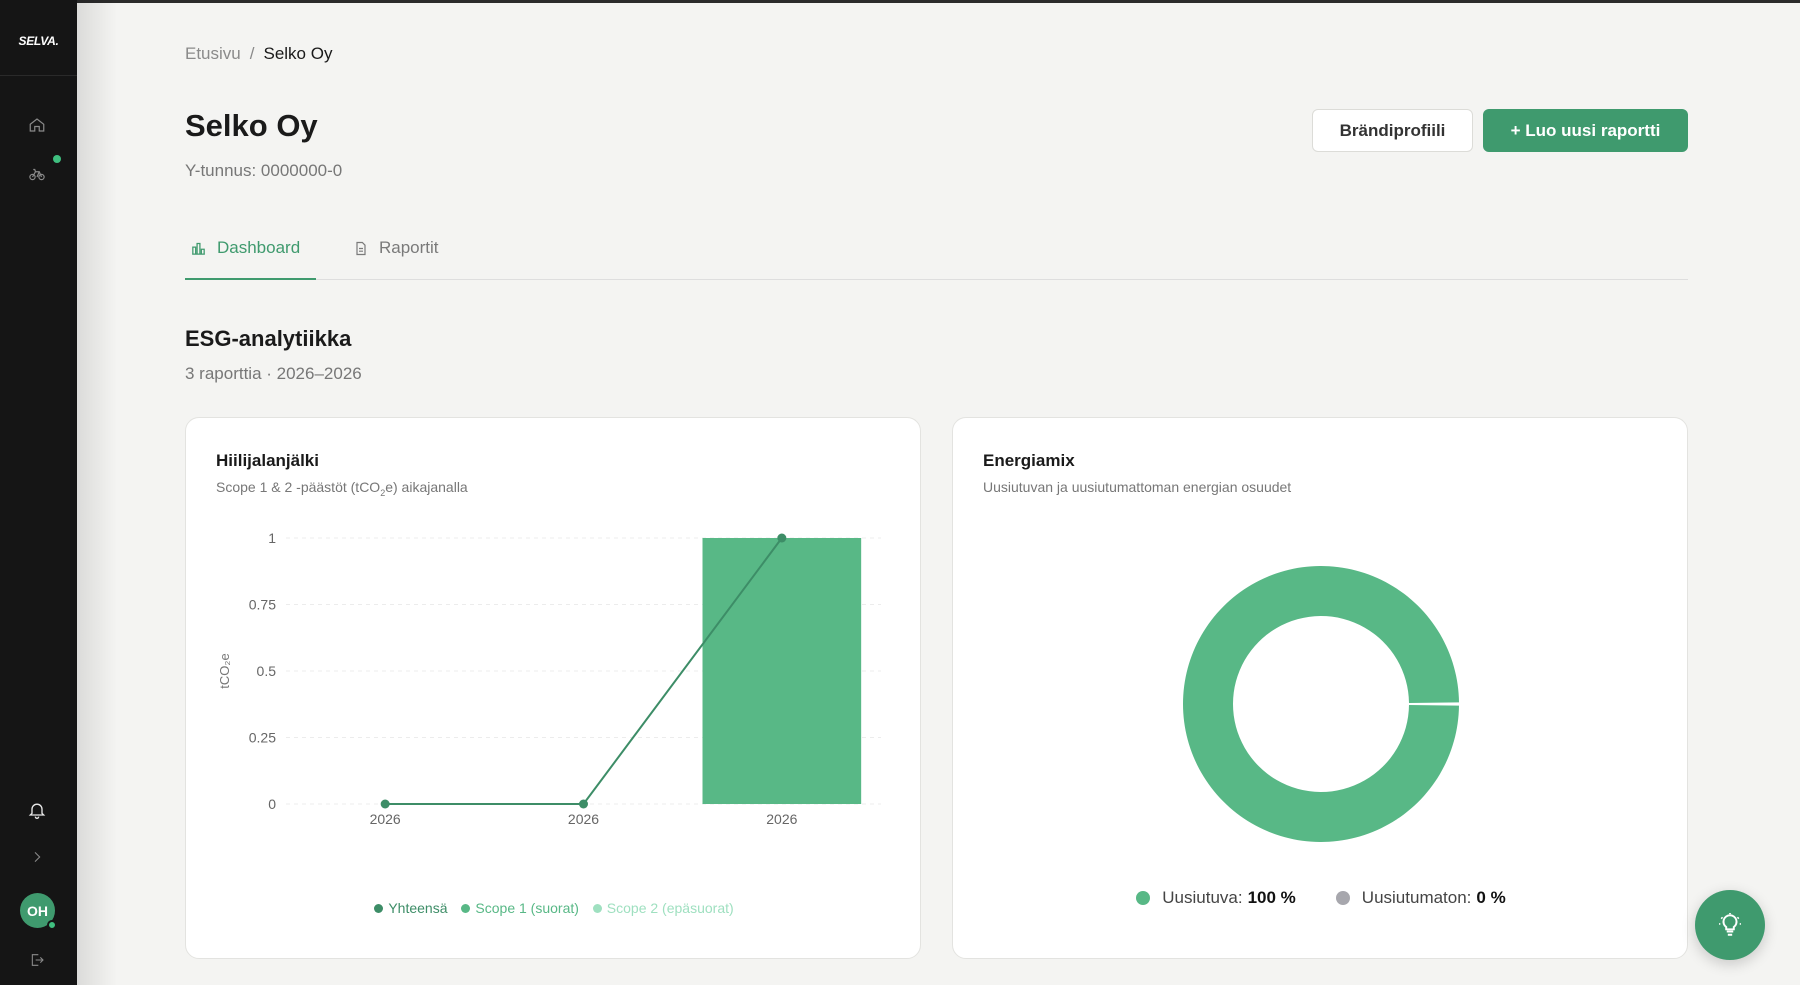 This screenshot has height=985, width=1800. I want to click on business-id: Y-tunnus: 0000000-0, so click(264, 170).